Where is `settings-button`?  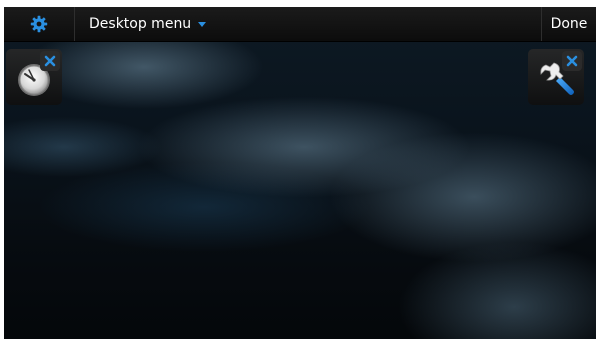 settings-button is located at coordinates (39, 24).